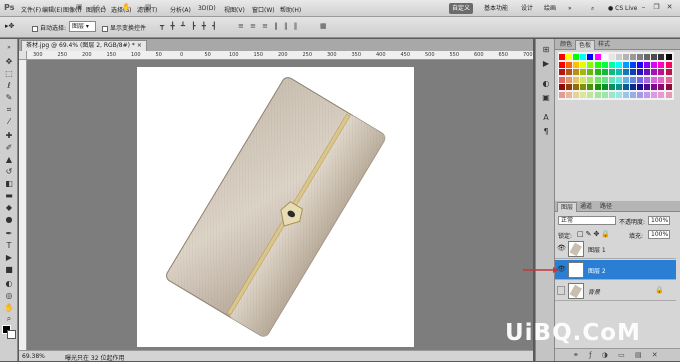 The image size is (680, 362). What do you see at coordinates (9, 48) in the screenshot?
I see `toolbox-collapse-icon: »` at bounding box center [9, 48].